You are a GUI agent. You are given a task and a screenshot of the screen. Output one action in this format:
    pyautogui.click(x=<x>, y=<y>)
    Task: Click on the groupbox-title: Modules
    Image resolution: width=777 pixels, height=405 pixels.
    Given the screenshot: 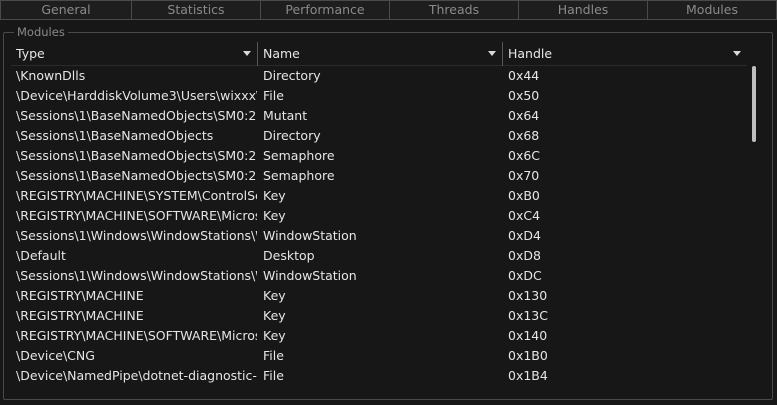 What is the action you would take?
    pyautogui.click(x=41, y=32)
    